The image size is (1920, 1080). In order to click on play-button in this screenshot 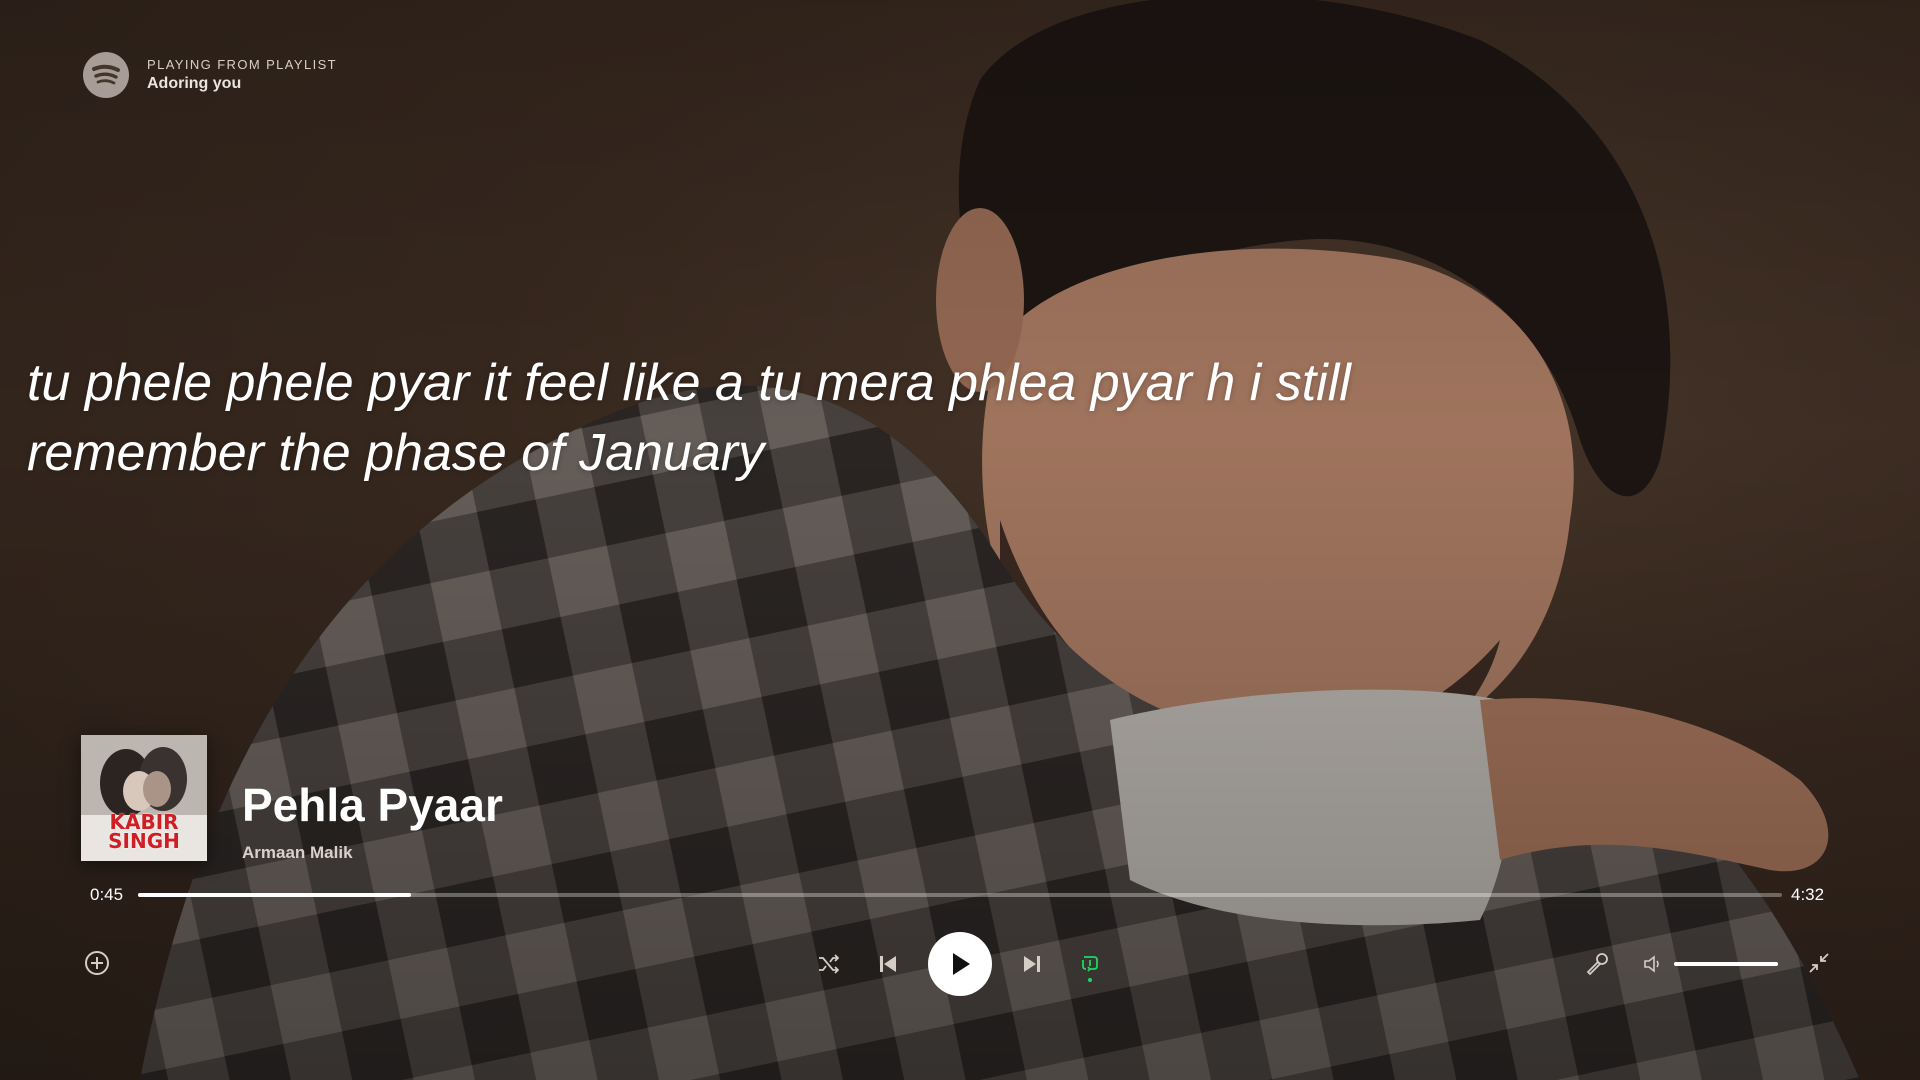, I will do `click(960, 964)`.